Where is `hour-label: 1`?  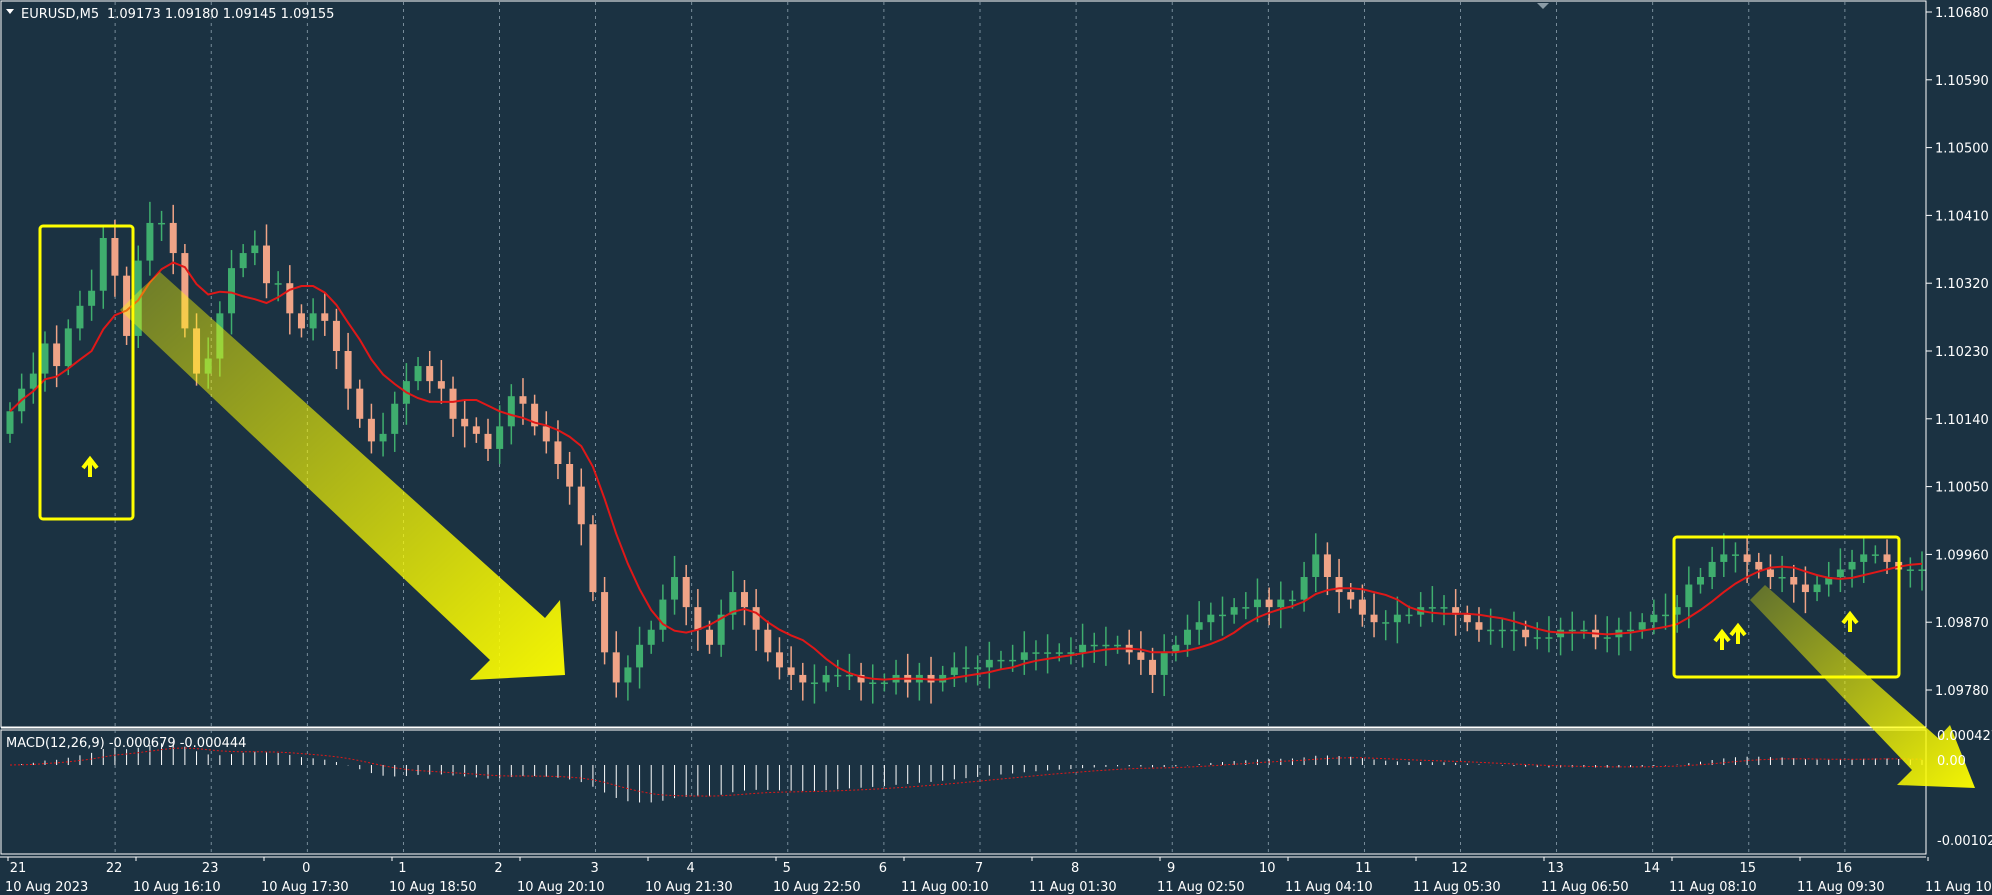
hour-label: 1 is located at coordinates (402, 868).